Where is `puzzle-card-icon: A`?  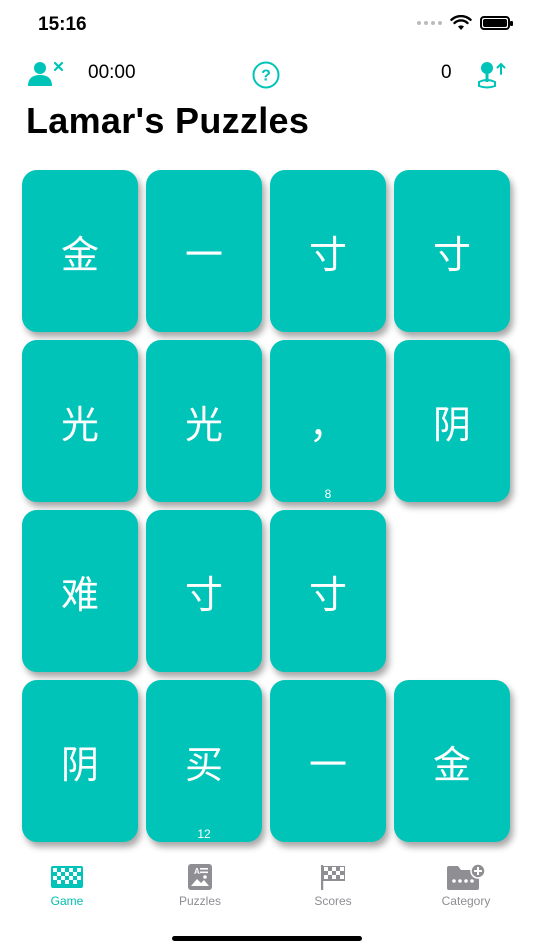
puzzle-card-icon: A is located at coordinates (200, 877).